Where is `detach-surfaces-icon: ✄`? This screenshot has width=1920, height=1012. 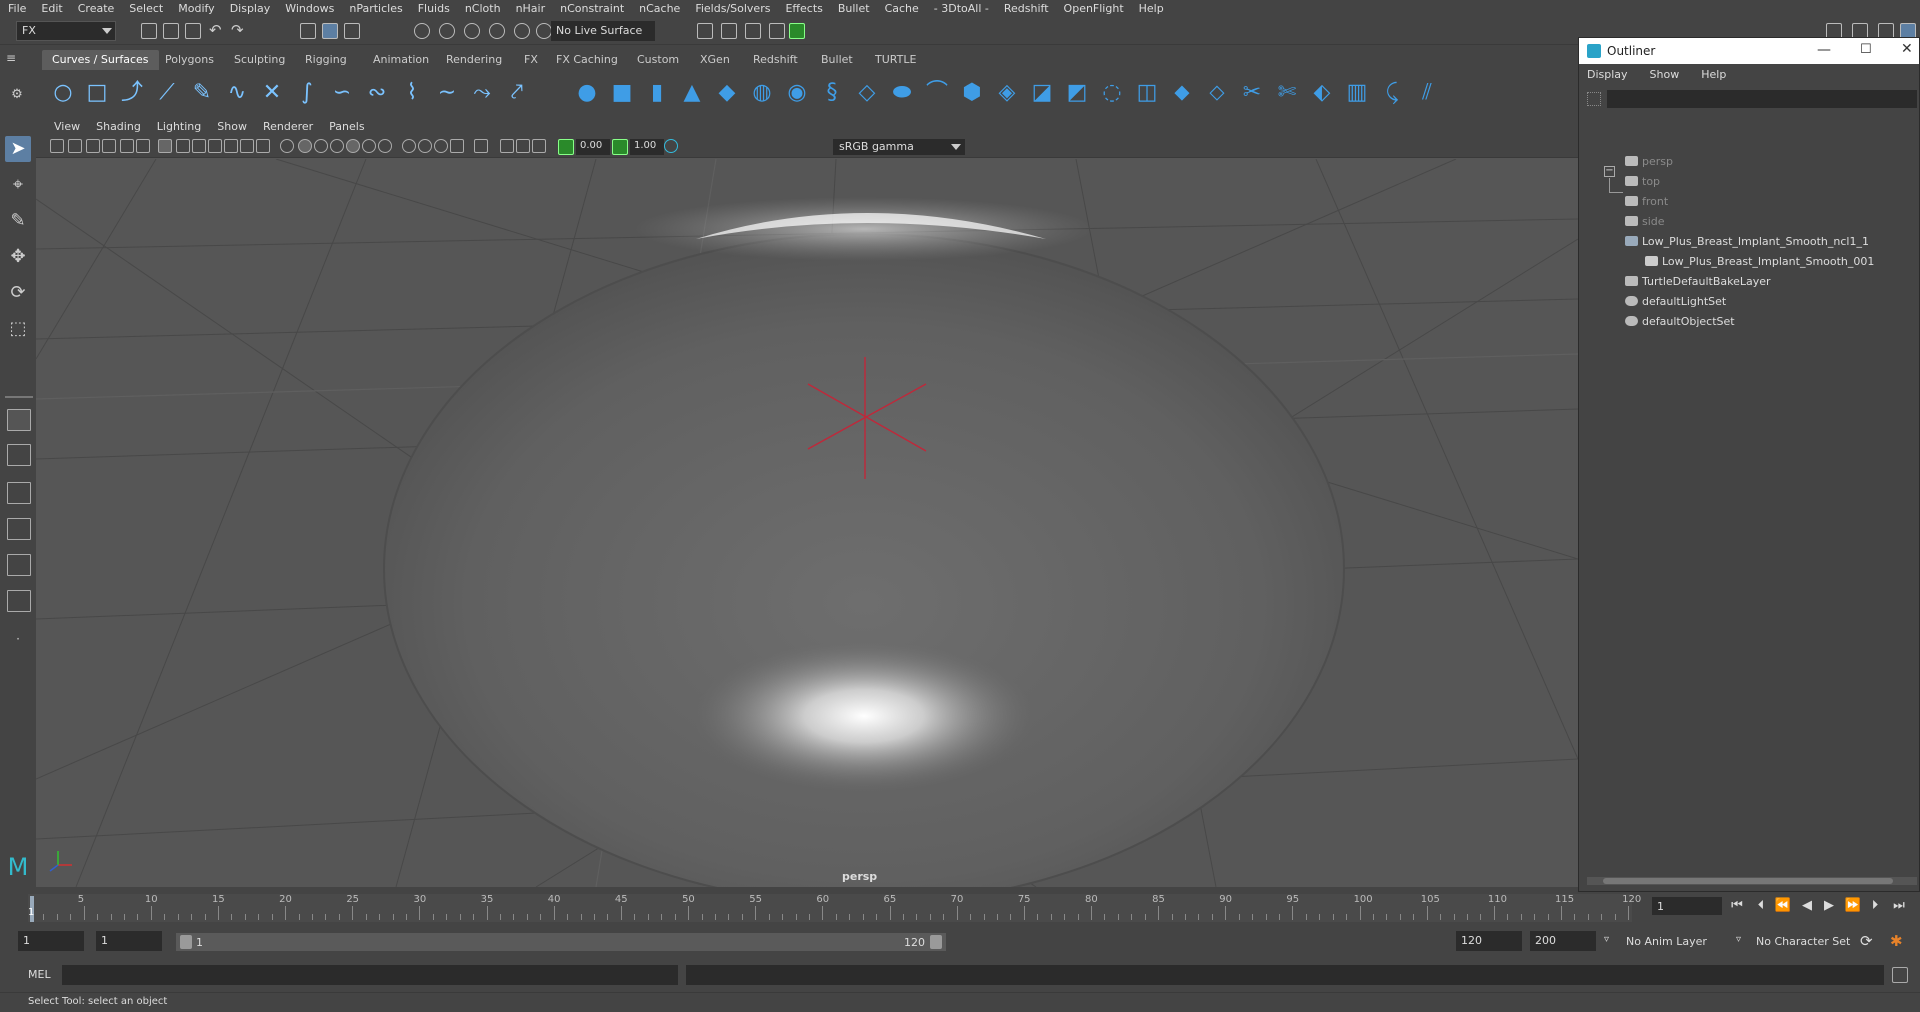
detach-surfaces-icon: ✄ is located at coordinates (1287, 93).